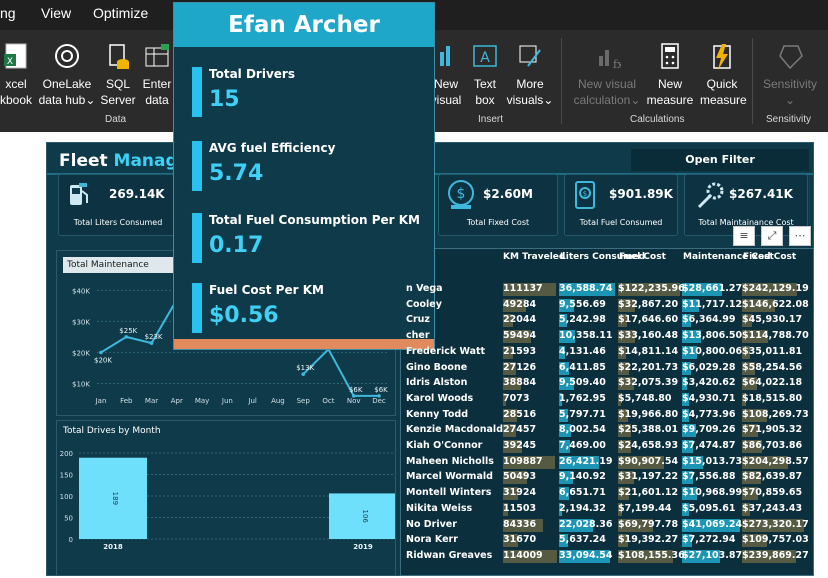  What do you see at coordinates (67, 75) in the screenshot?
I see `onelake-data-hub-button: OneLake data hub⌄` at bounding box center [67, 75].